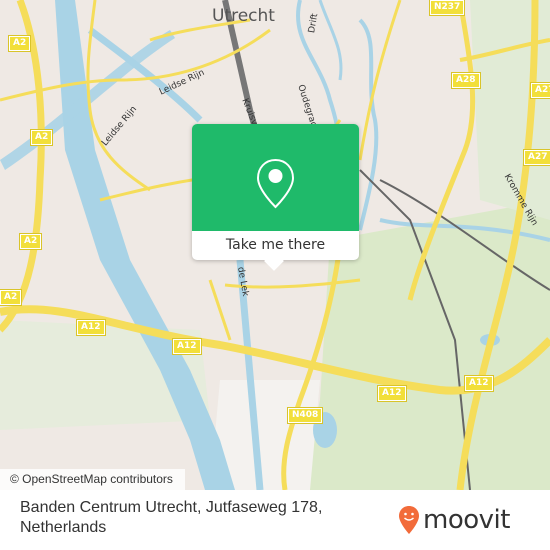  I want to click on map-attribution: © OpenStreetMap contributors, so click(92, 479).